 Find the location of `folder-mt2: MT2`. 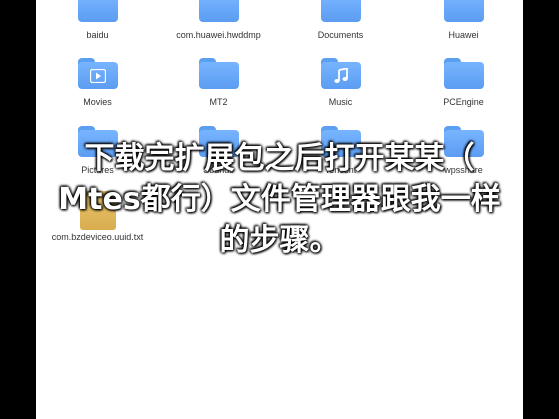

folder-mt2: MT2 is located at coordinates (218, 93).